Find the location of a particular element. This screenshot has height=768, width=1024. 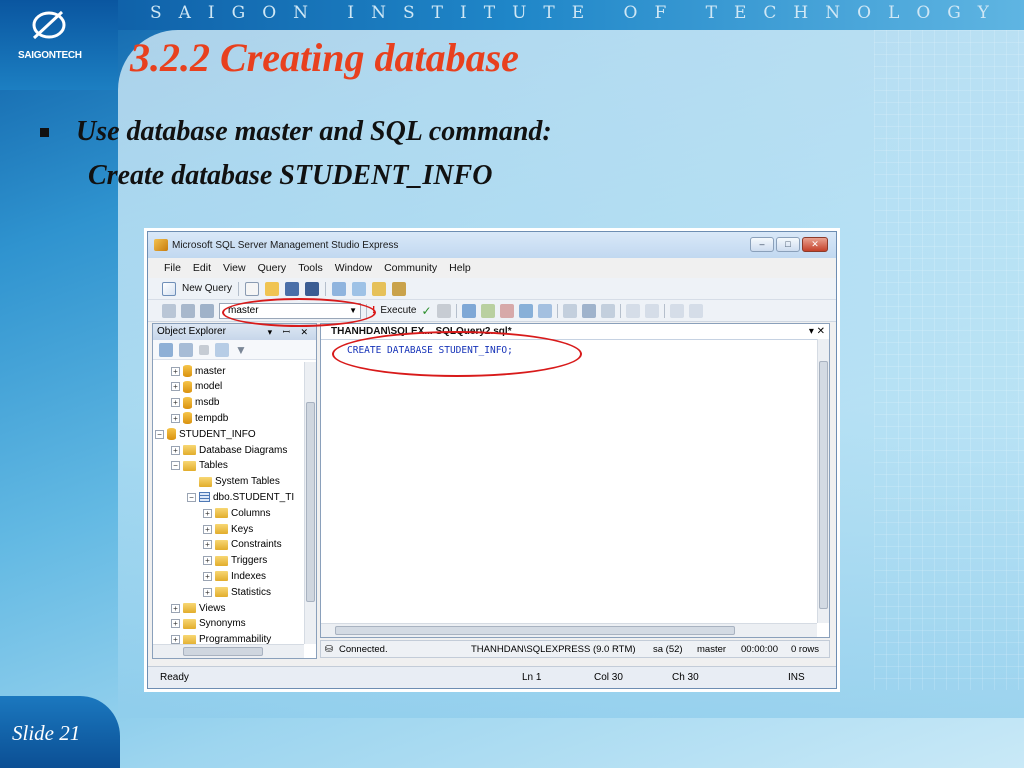

intellisense-icon is located at coordinates (506, 310).